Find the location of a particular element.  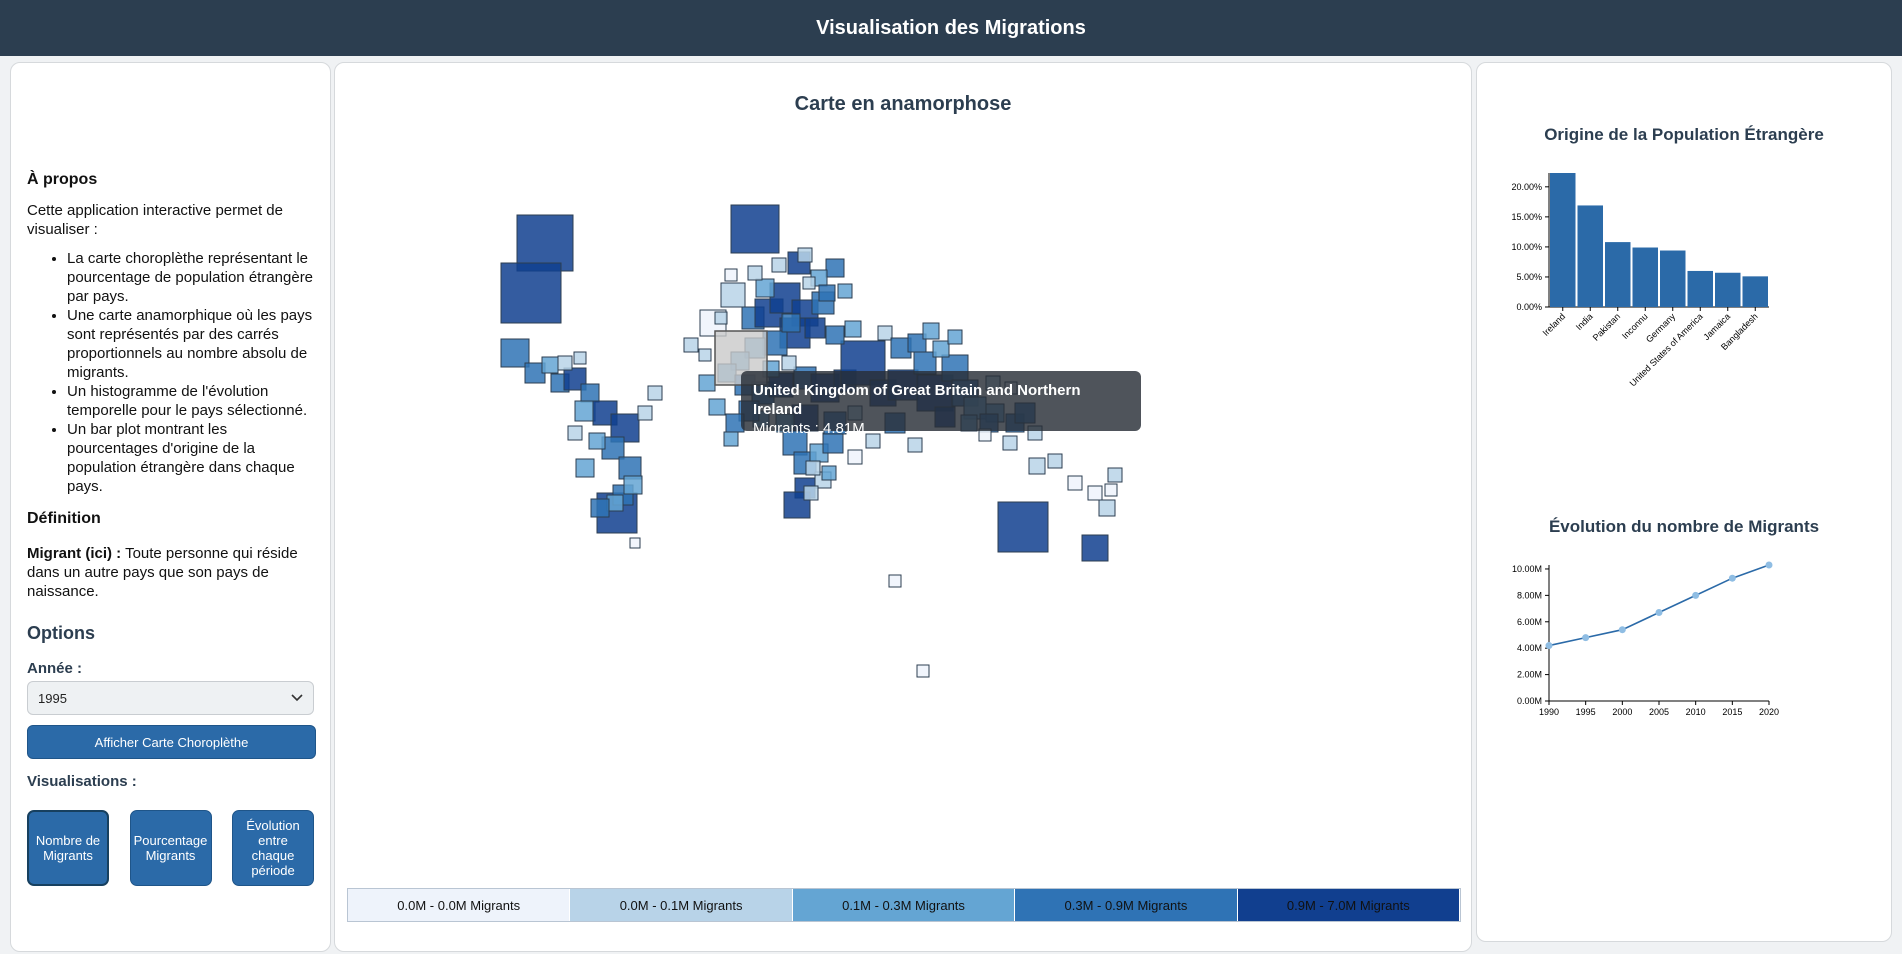

definition-term: Migrant (ici) : is located at coordinates (74, 553).